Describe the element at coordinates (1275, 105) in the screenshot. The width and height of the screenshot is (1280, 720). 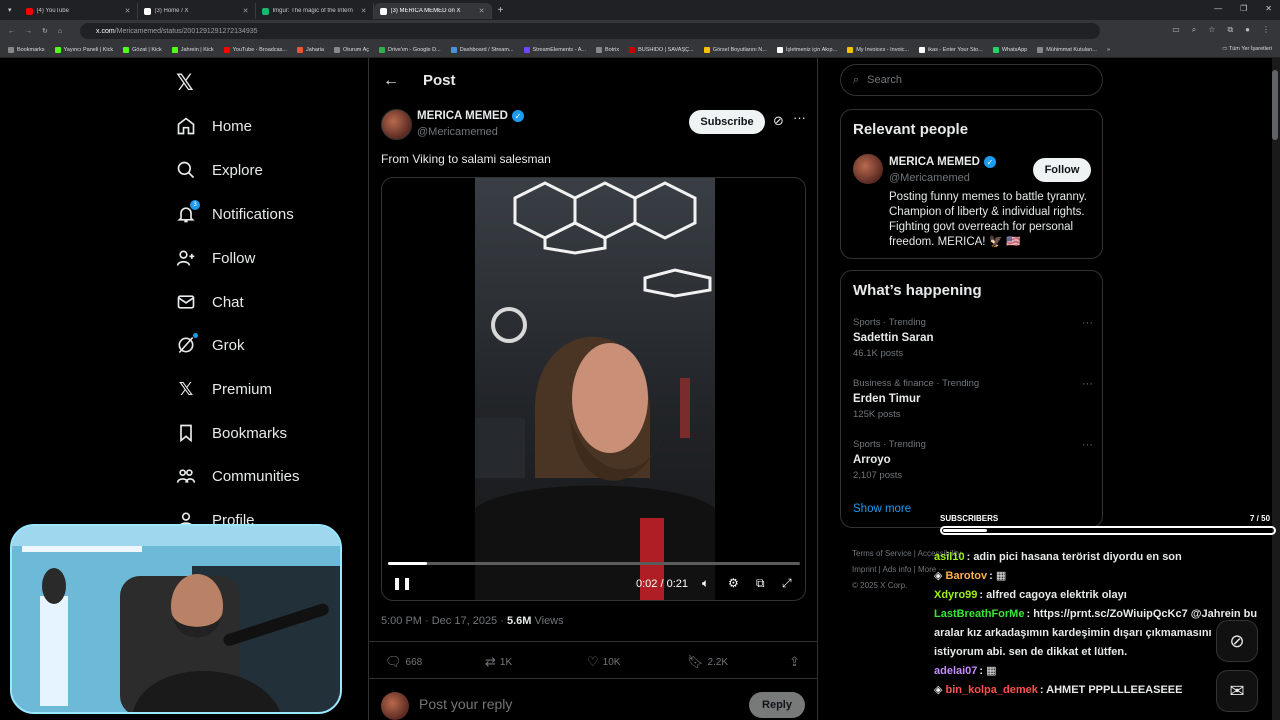
I see `scrollbar-thumb` at that location.